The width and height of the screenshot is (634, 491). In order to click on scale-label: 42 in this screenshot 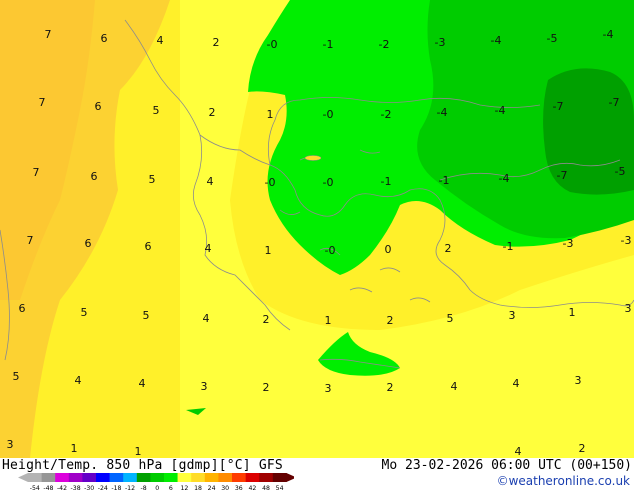, I will do `click(252, 488)`.